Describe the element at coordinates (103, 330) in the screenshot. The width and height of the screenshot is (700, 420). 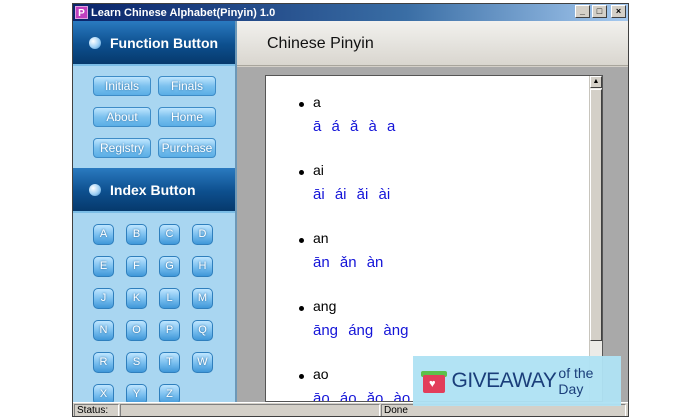
I see `index-button: N` at that location.